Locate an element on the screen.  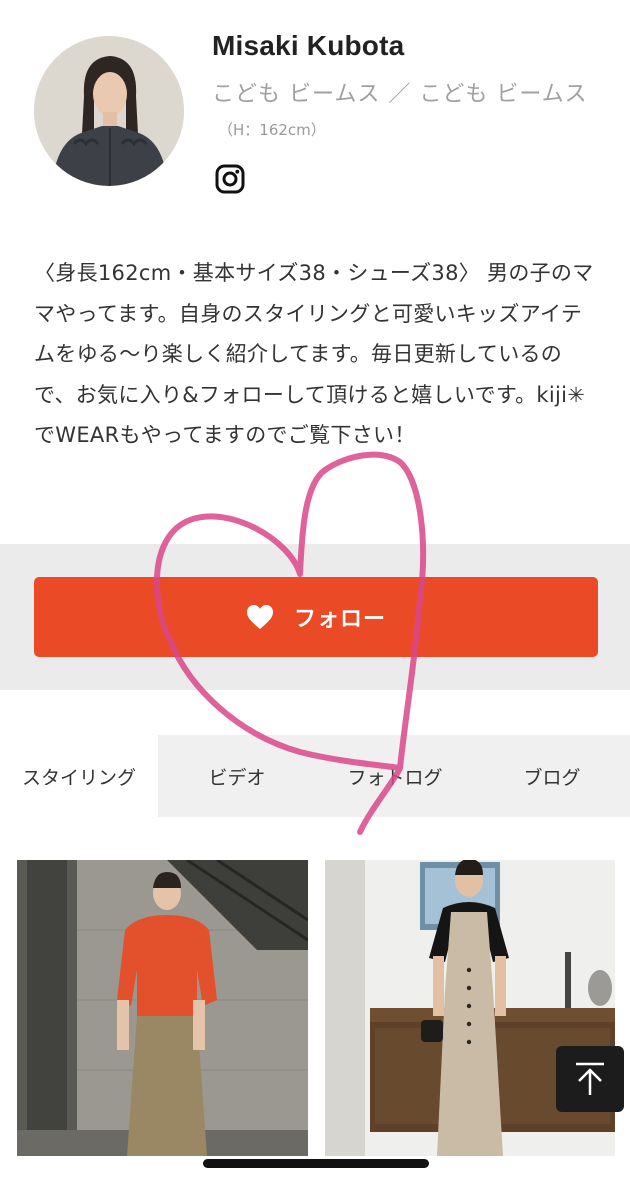
profile-name: Misaki Kubota is located at coordinates (308, 45).